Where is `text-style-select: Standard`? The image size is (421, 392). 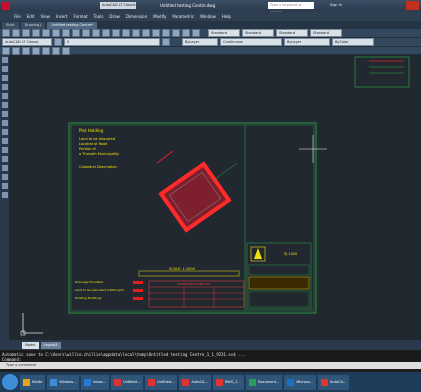
text-style-select: Standard is located at coordinates (224, 33).